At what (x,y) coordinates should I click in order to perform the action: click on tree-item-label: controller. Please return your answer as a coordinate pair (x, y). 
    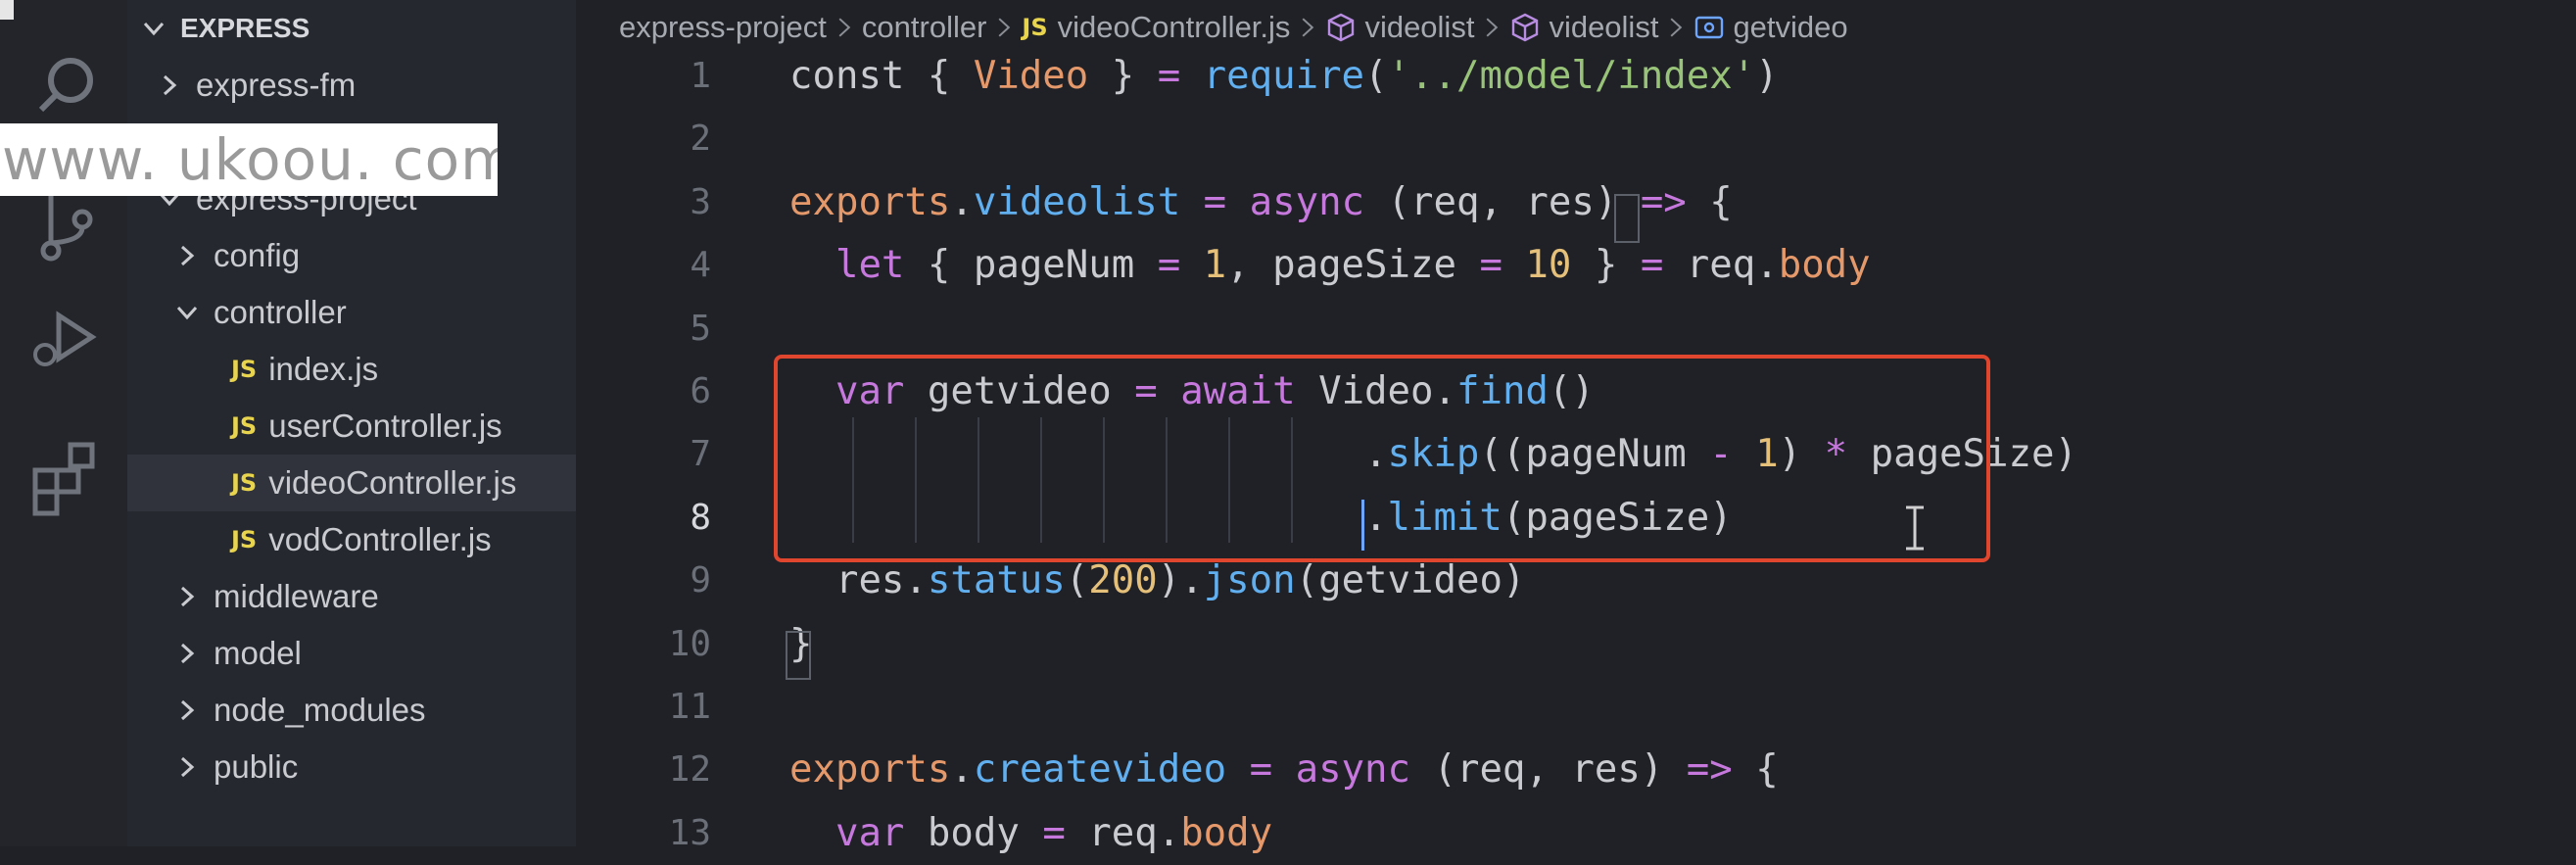
    Looking at the image, I should click on (280, 312).